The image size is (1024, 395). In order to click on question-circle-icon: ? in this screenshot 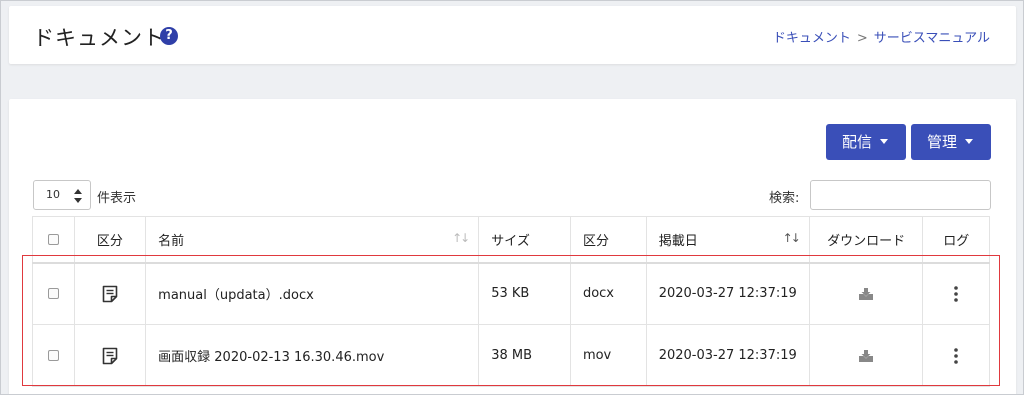, I will do `click(169, 36)`.